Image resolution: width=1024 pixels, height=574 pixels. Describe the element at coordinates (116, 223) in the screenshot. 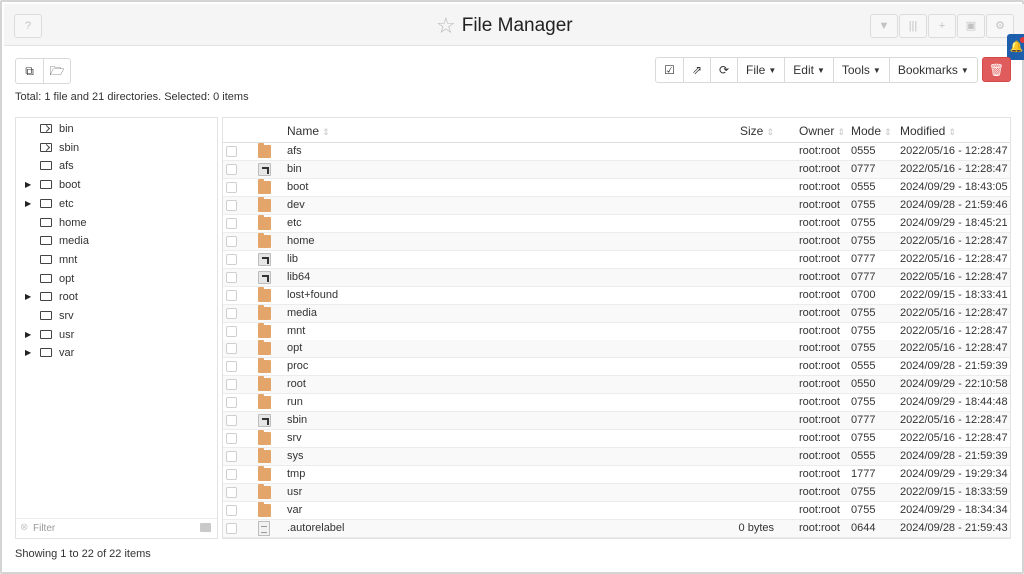

I see `tree-item: home` at that location.